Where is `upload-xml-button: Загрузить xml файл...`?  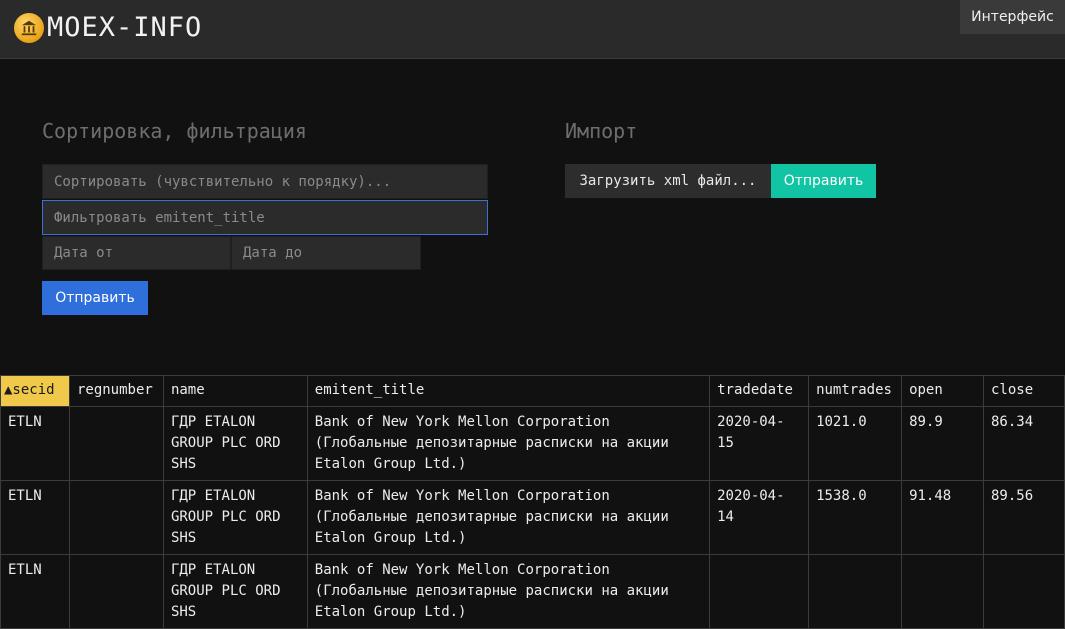 upload-xml-button: Загрузить xml файл... is located at coordinates (668, 181).